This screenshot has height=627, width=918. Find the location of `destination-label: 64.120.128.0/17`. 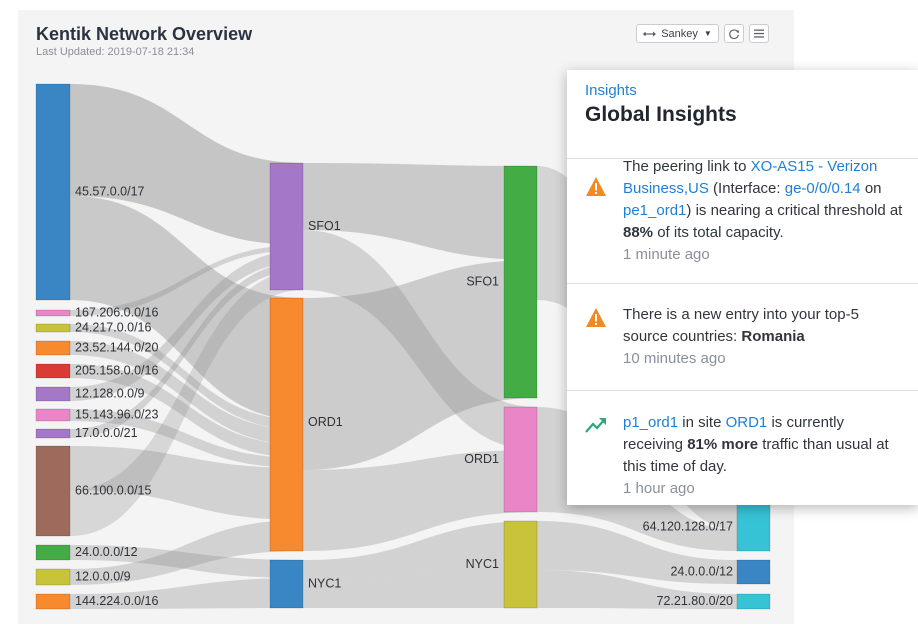

destination-label: 64.120.128.0/17 is located at coordinates (688, 526).